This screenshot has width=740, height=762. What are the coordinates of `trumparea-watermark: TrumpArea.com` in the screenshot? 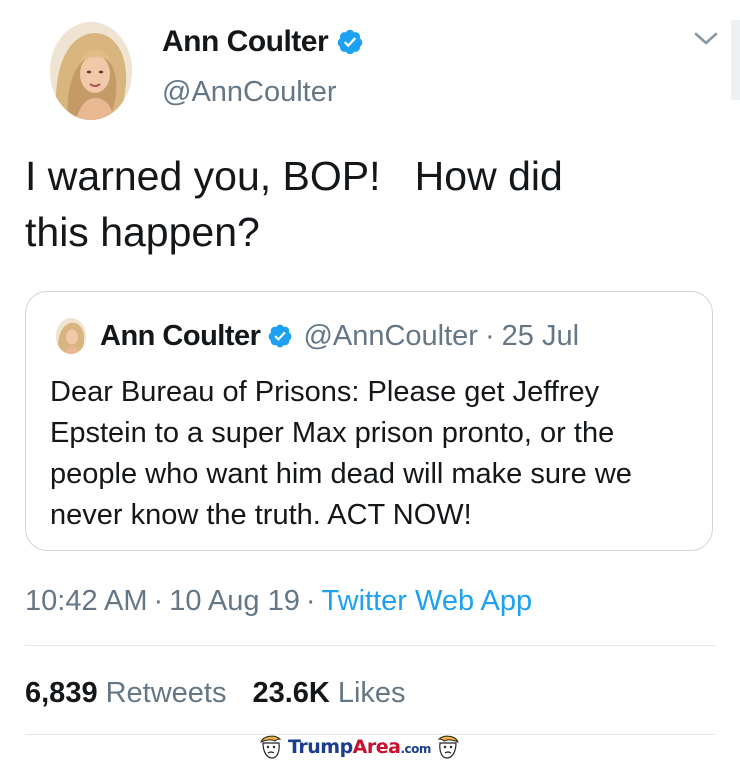 It's located at (359, 747).